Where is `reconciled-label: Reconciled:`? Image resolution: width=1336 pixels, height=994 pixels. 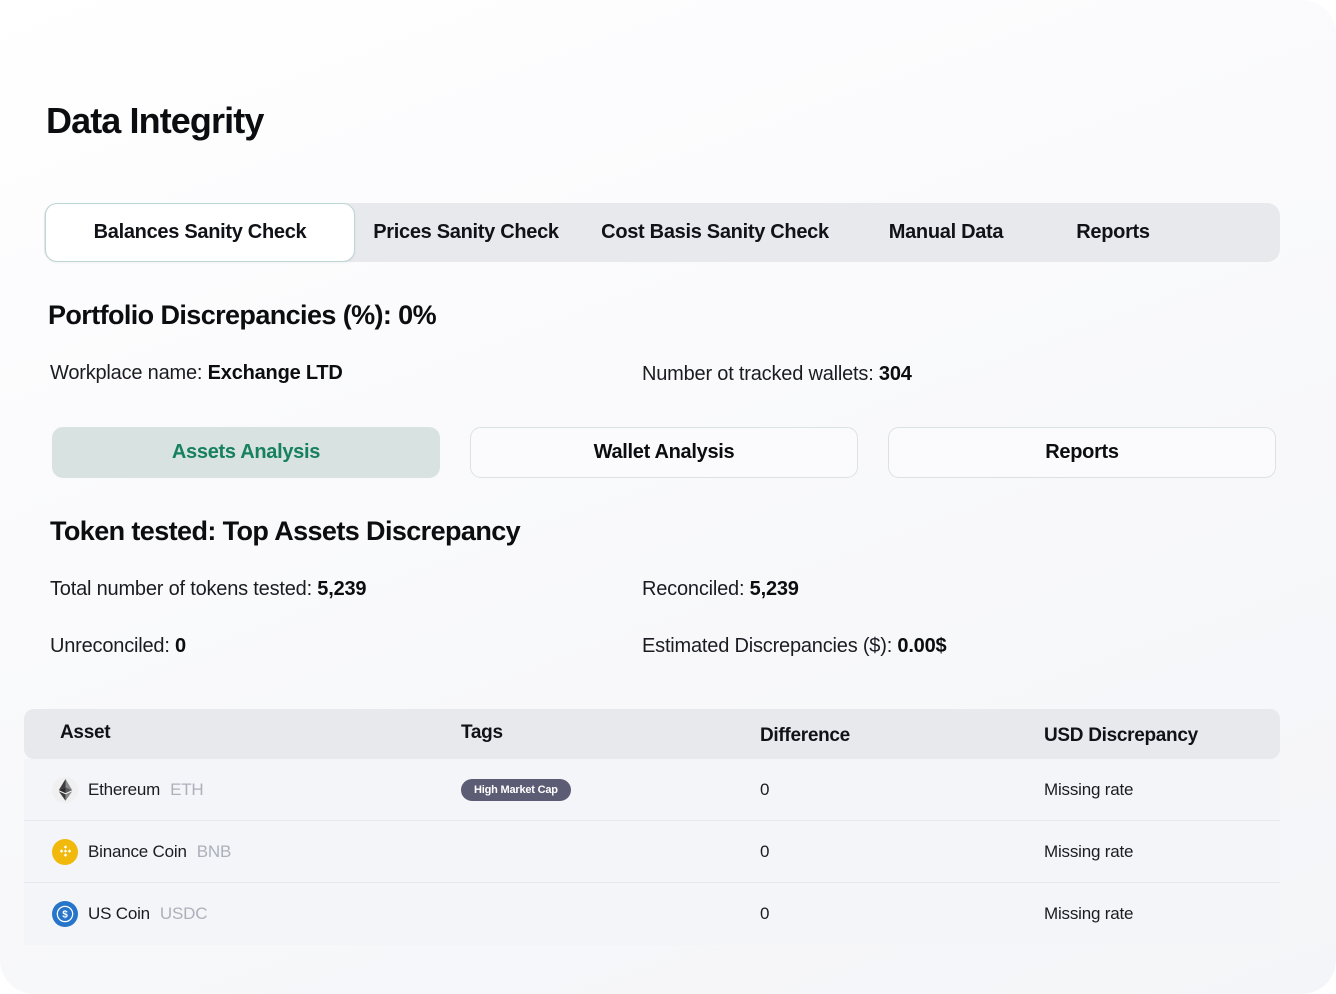 reconciled-label: Reconciled: is located at coordinates (693, 589).